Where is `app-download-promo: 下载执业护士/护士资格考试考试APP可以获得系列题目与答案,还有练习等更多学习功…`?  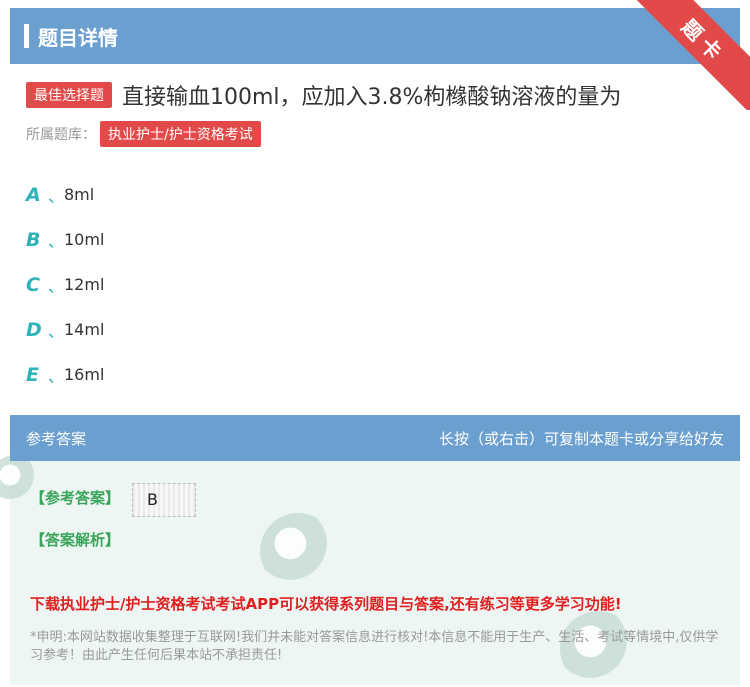 app-download-promo: 下载执业护士/护士资格考试考试APP可以获得系列题目与答案,还有练习等更多学习功… is located at coordinates (326, 603).